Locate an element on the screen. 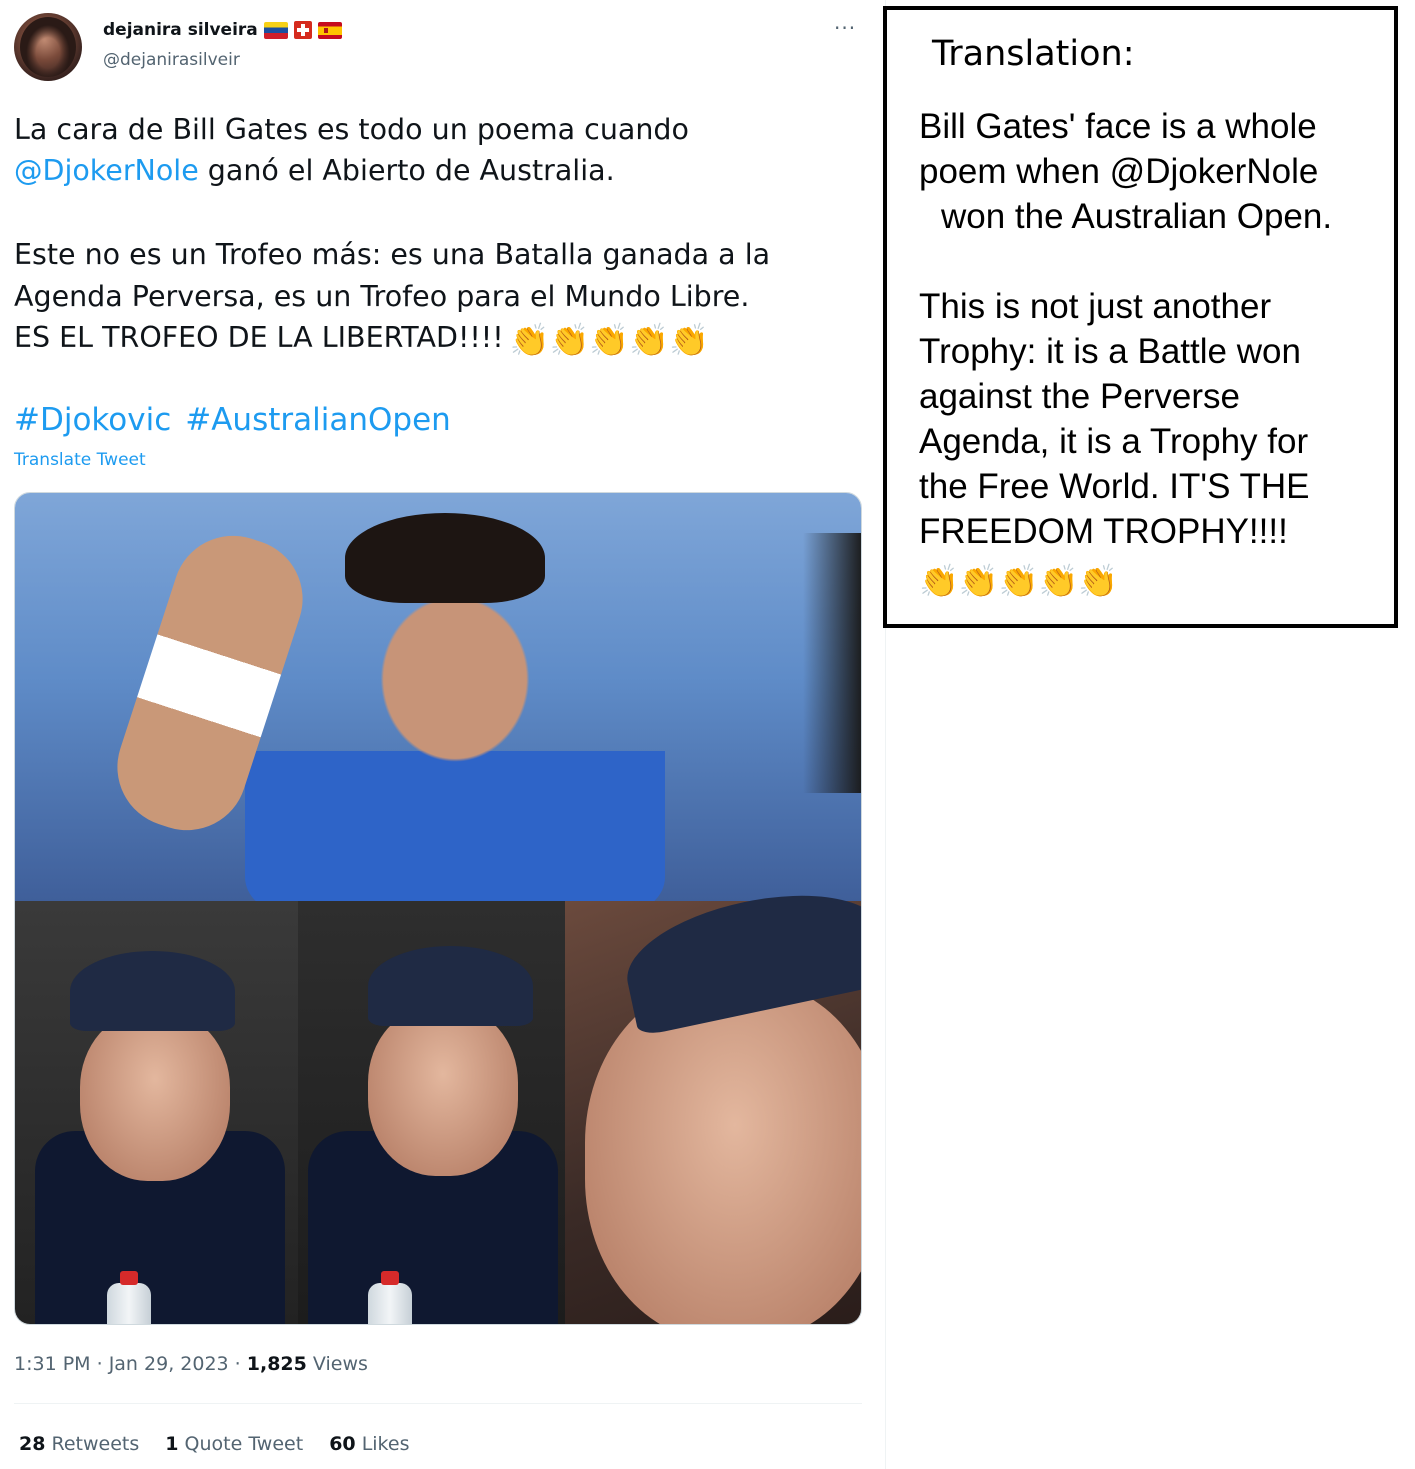 This screenshot has height=1469, width=1415. translation-line: This is not just another is located at coordinates (1095, 306).